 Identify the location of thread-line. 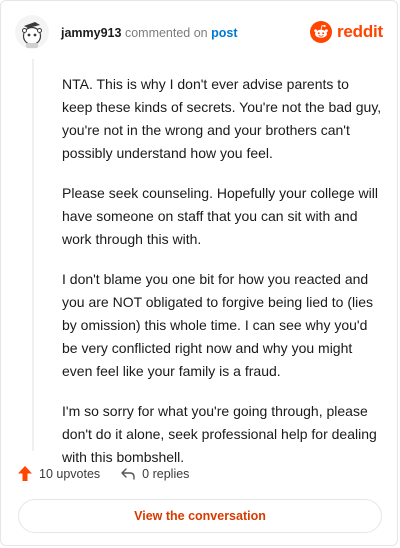
(33, 255).